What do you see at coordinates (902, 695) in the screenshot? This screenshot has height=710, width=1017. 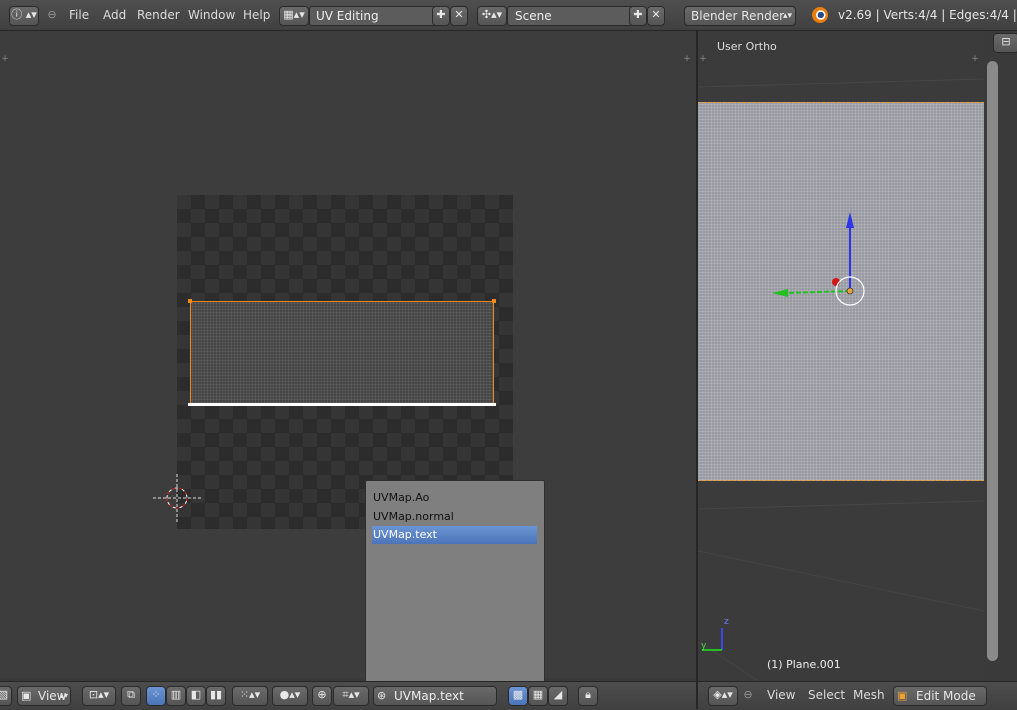 I see `edit-mode-icon: ▣` at bounding box center [902, 695].